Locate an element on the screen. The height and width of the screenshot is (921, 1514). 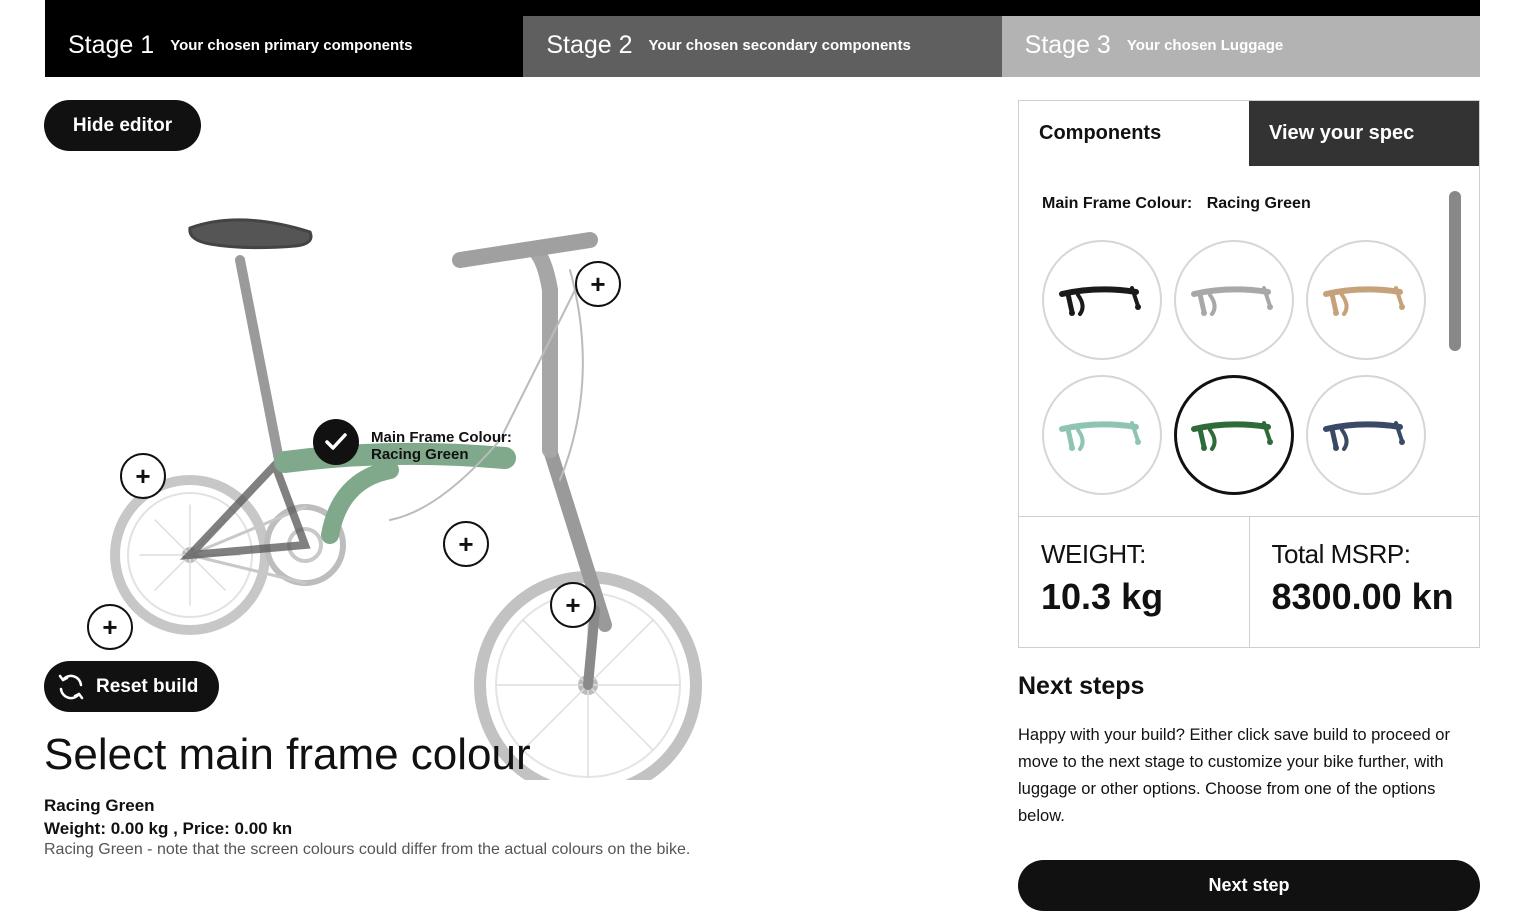
weight-value: 10.3 kg is located at coordinates (1102, 596).